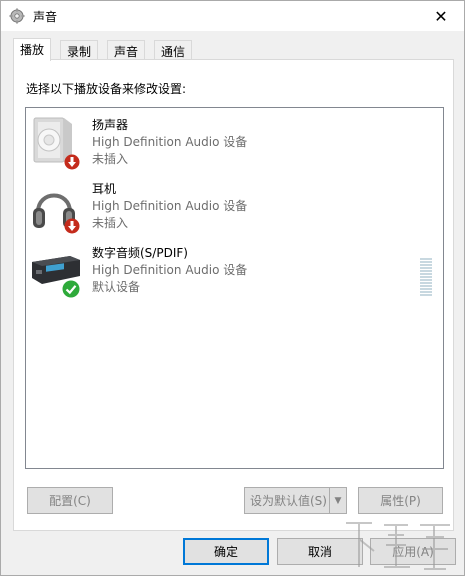 Image resolution: width=465 pixels, height=576 pixels. What do you see at coordinates (400, 500) in the screenshot?
I see `properties-button: 属性(P)` at bounding box center [400, 500].